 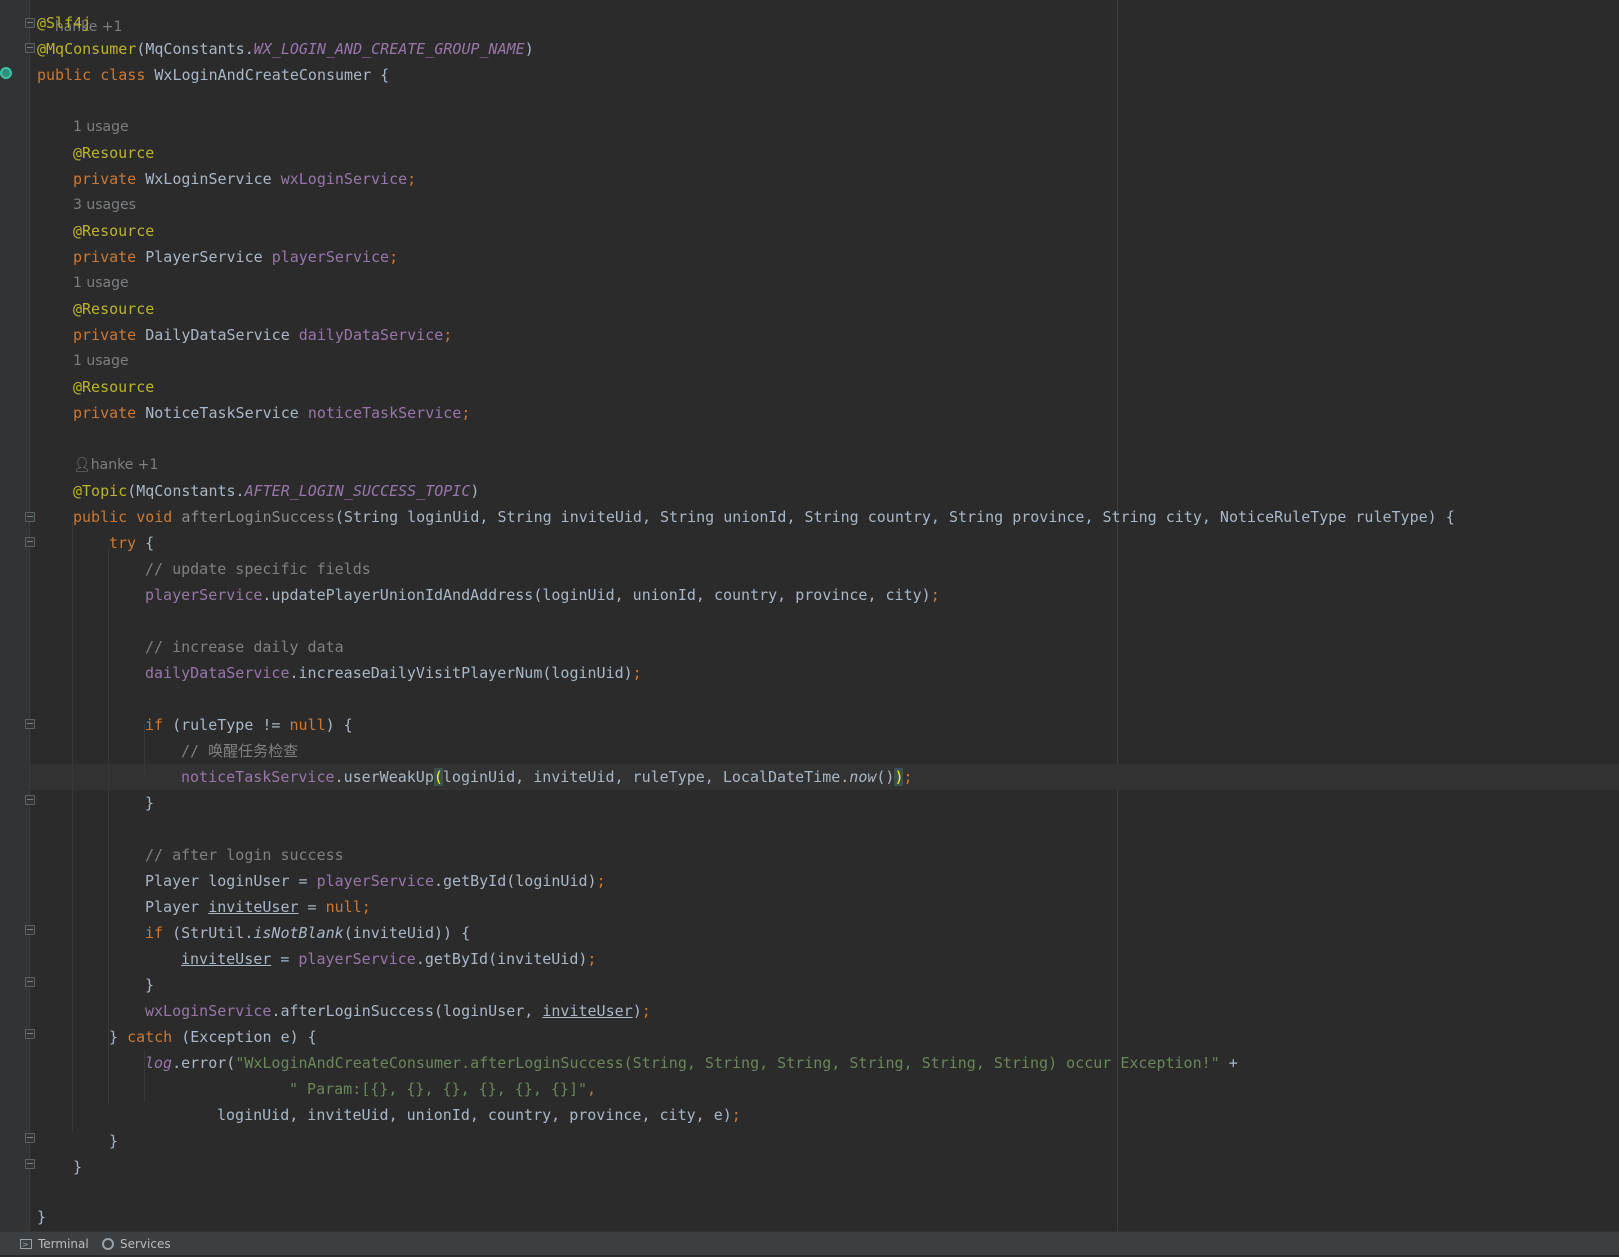 I want to click on comment-token: // update specific fields, so click(x=258, y=569).